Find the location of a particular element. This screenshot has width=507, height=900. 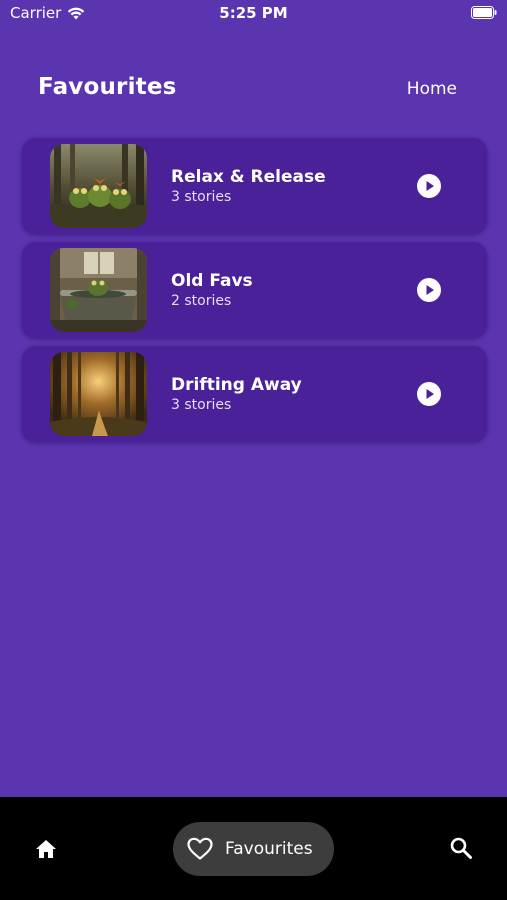

favourite-title: Old Favs is located at coordinates (212, 281).